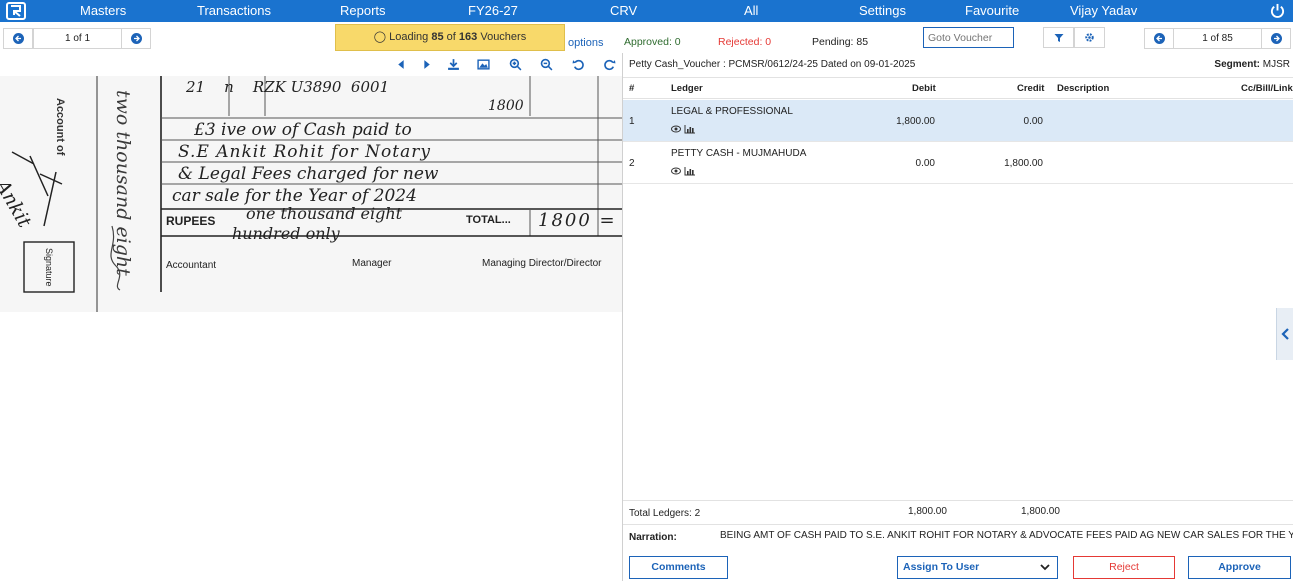 The image size is (1293, 581). What do you see at coordinates (882, 11) in the screenshot?
I see `nav-settings: Settings` at bounding box center [882, 11].